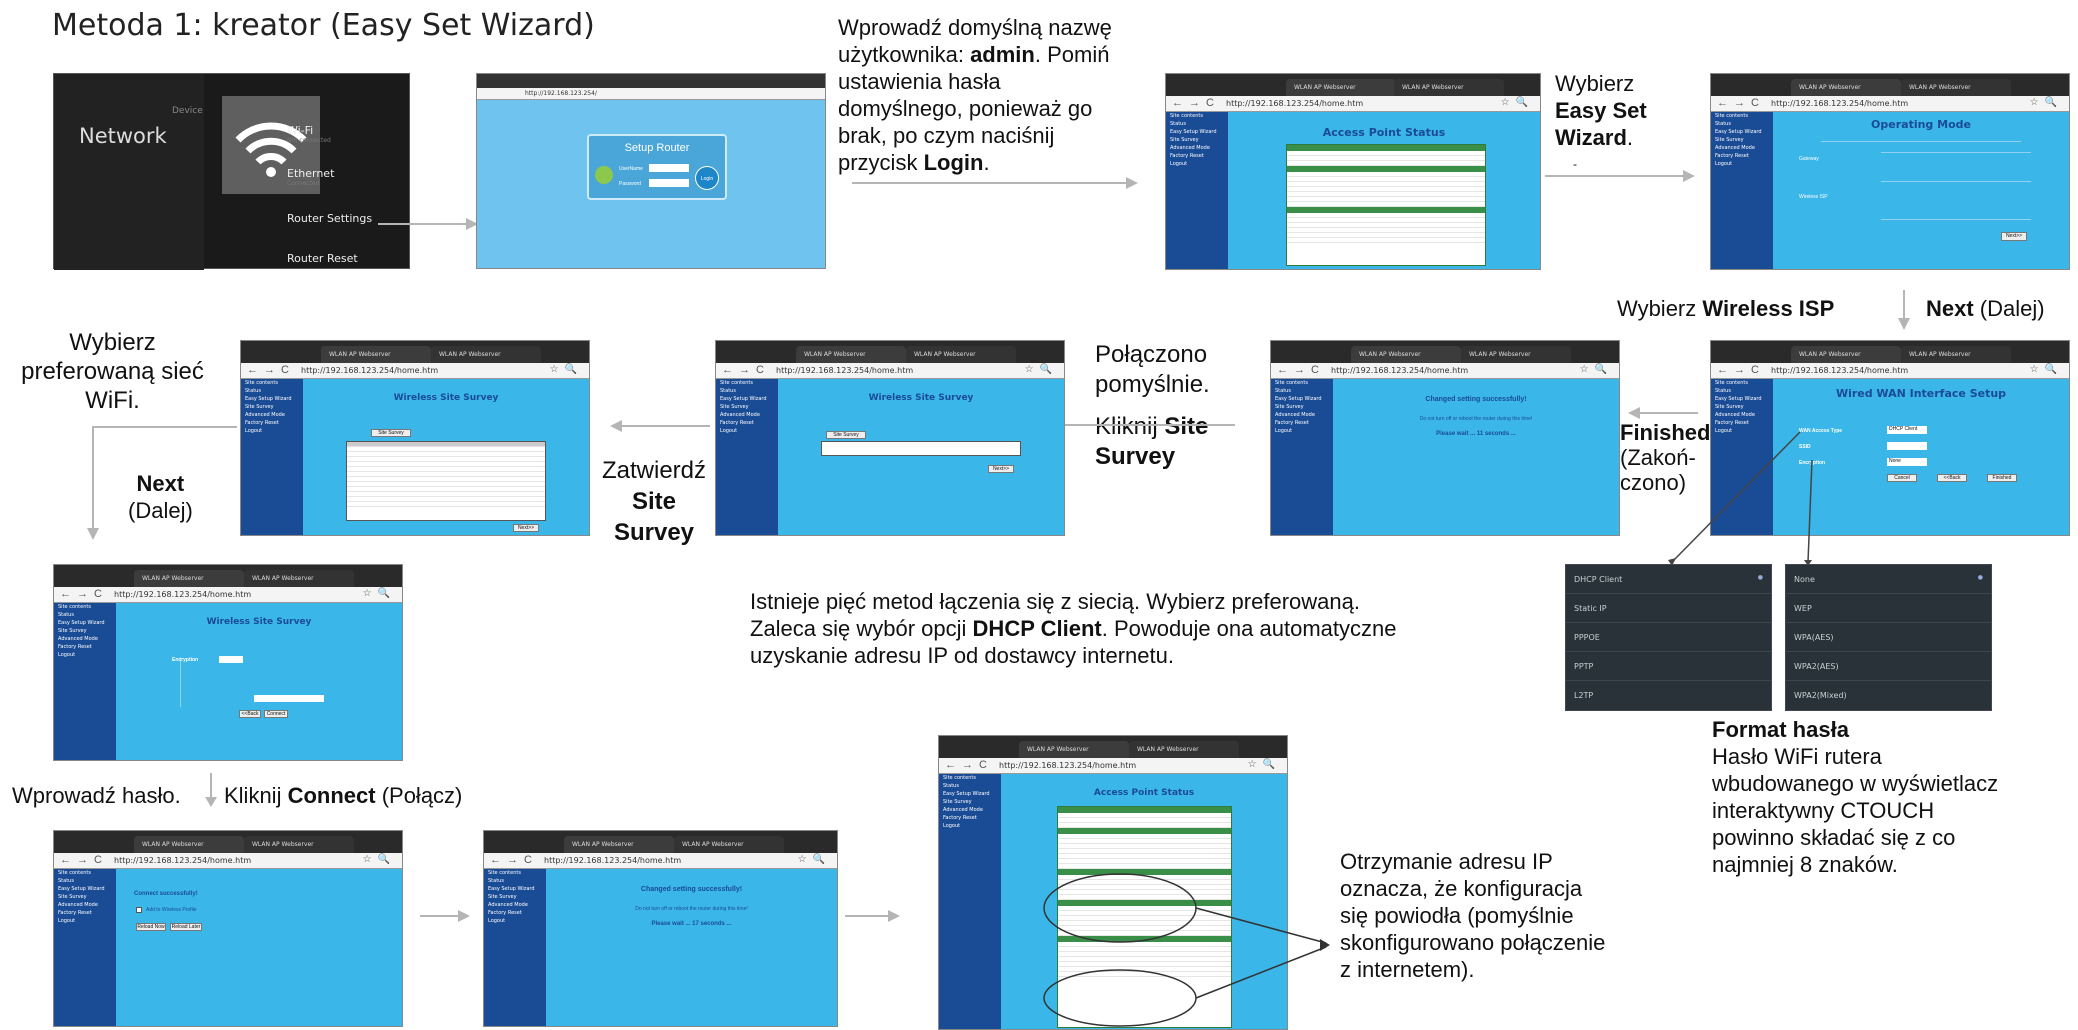 The image size is (2078, 1030). I want to click on dropdown-option: Static IP, so click(1668, 608).